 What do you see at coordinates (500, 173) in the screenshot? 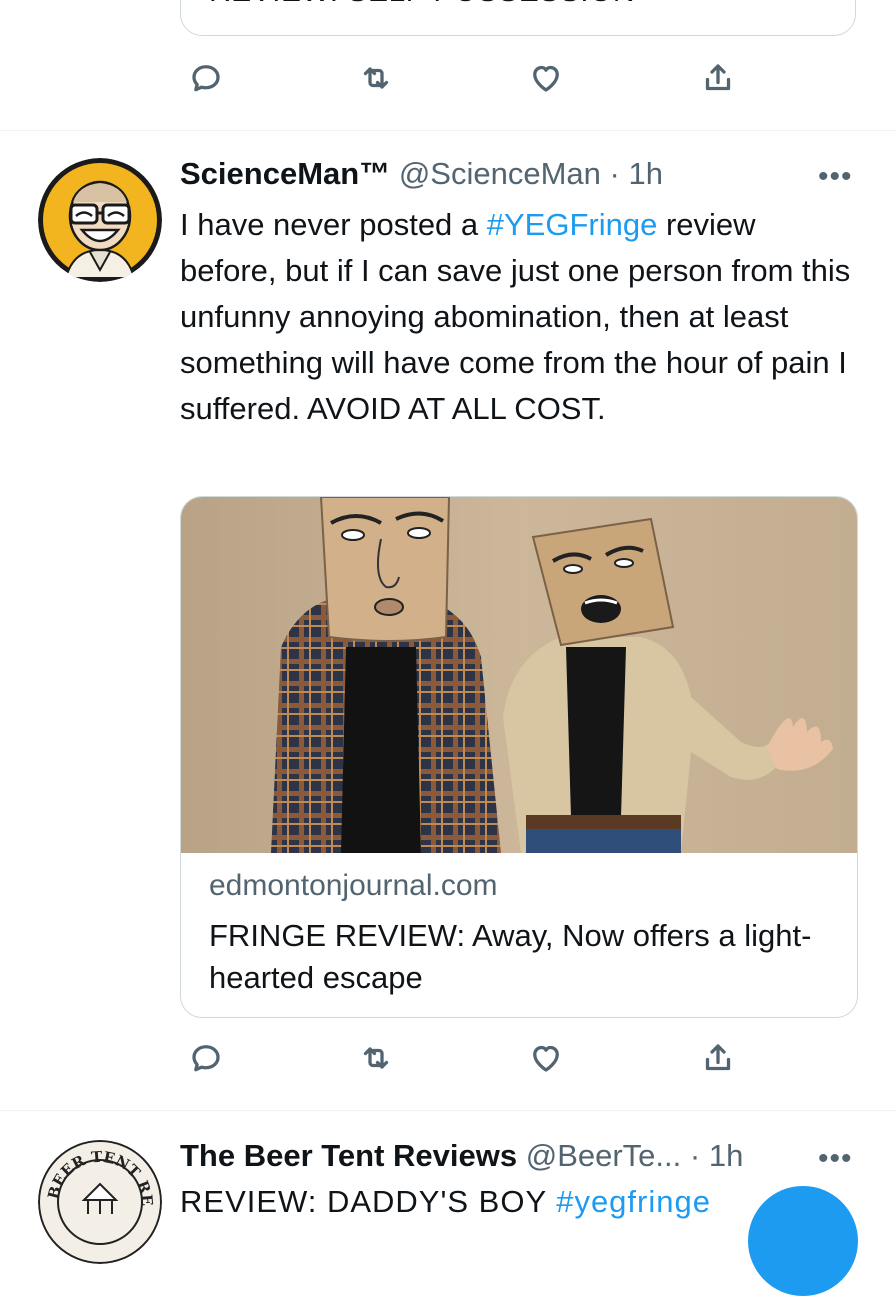
I see `user-handle: @ScienceMan` at bounding box center [500, 173].